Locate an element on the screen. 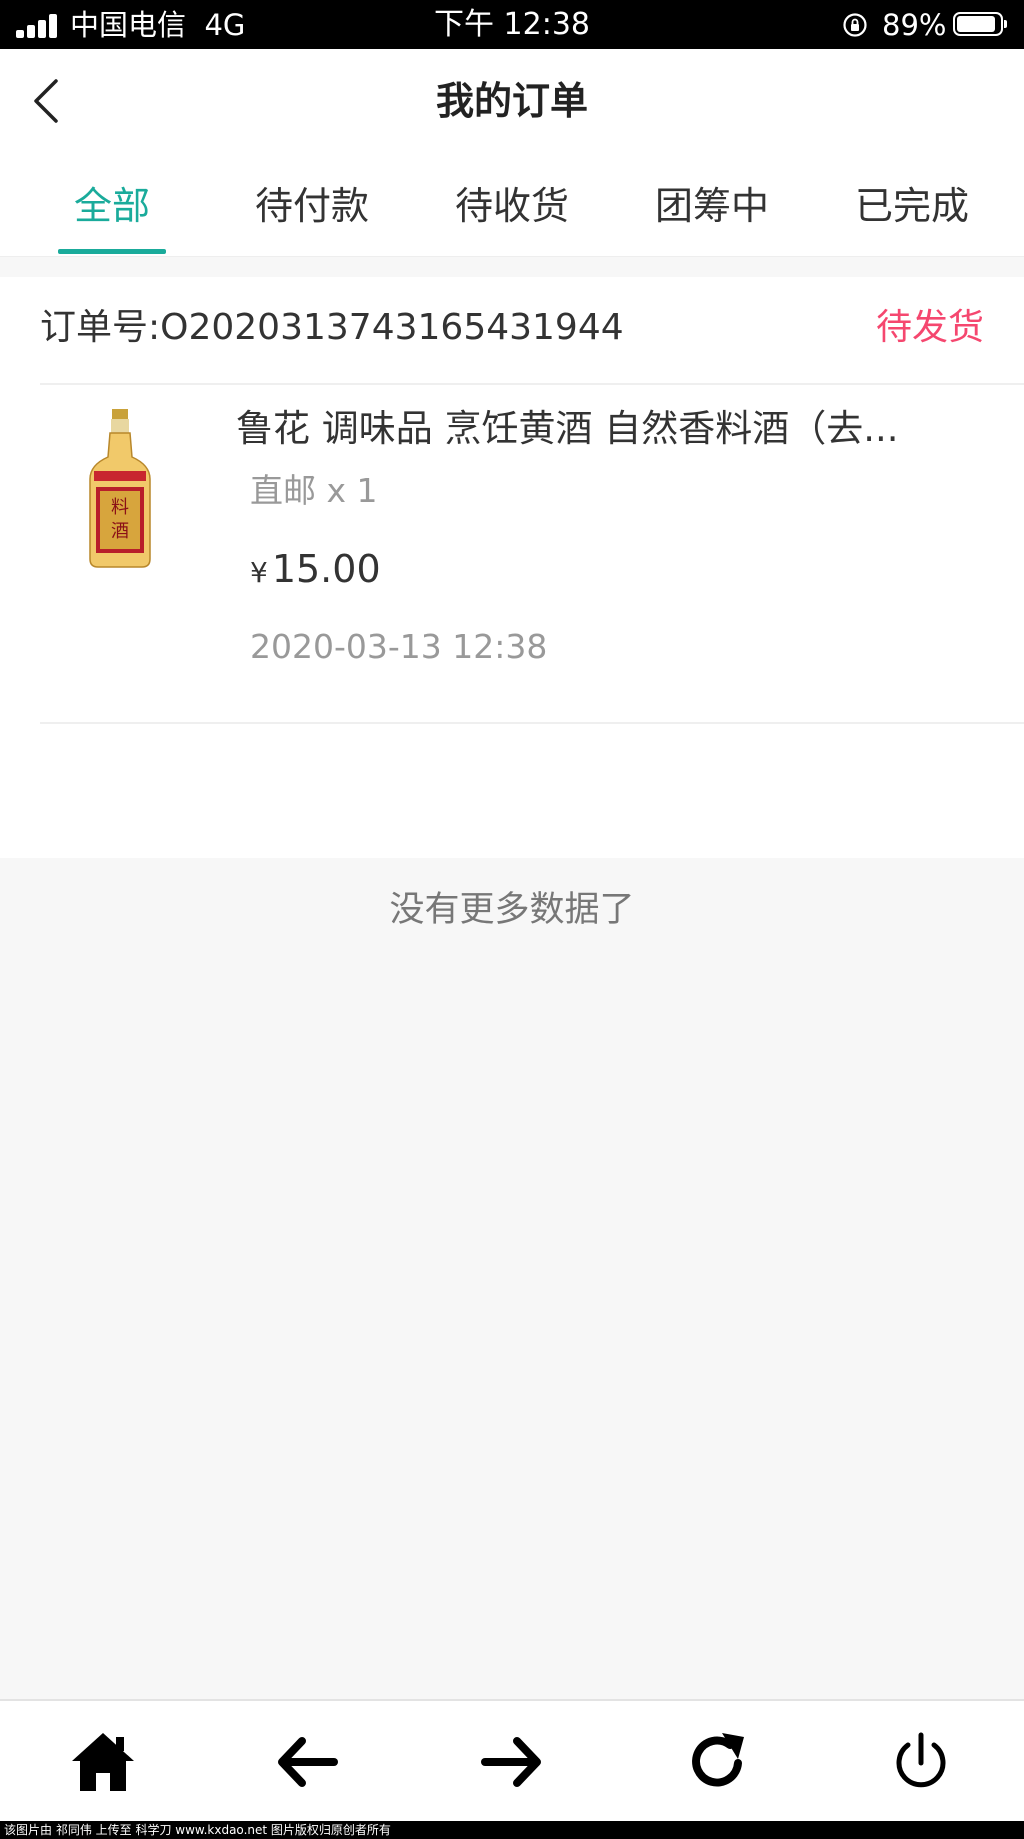  tab-group-funding: 团筹中 is located at coordinates (712, 205).